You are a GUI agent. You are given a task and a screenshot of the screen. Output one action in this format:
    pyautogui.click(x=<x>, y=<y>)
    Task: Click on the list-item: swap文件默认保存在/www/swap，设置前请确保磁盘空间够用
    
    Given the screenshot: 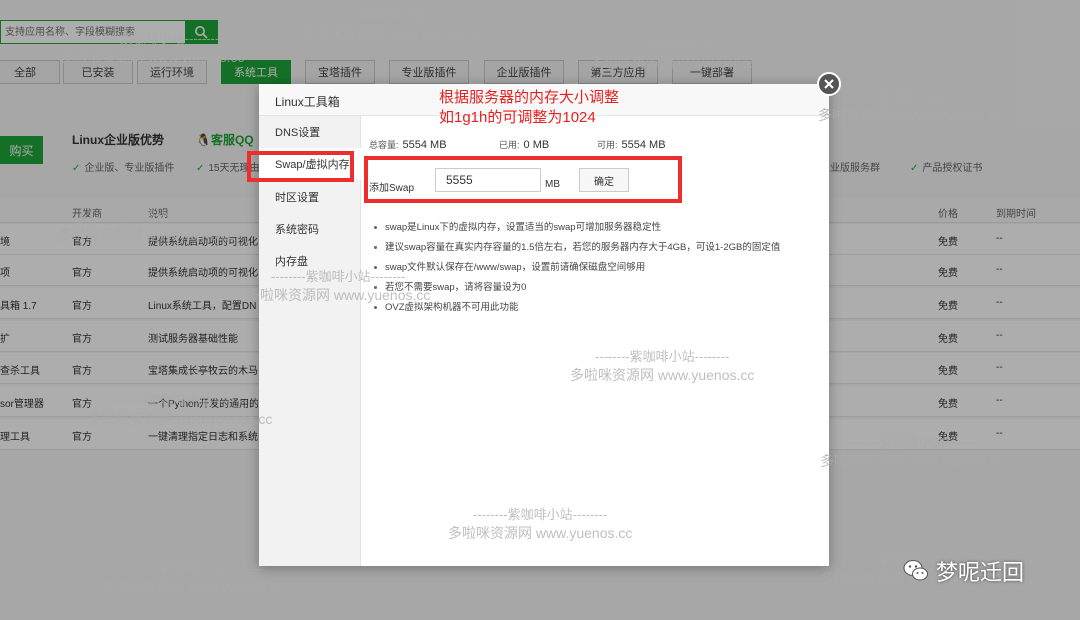 What is the action you would take?
    pyautogui.click(x=596, y=270)
    